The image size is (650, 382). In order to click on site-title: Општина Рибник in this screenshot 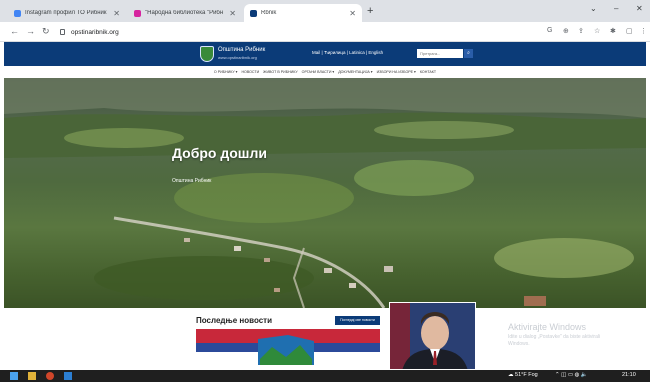, I will do `click(241, 50)`.